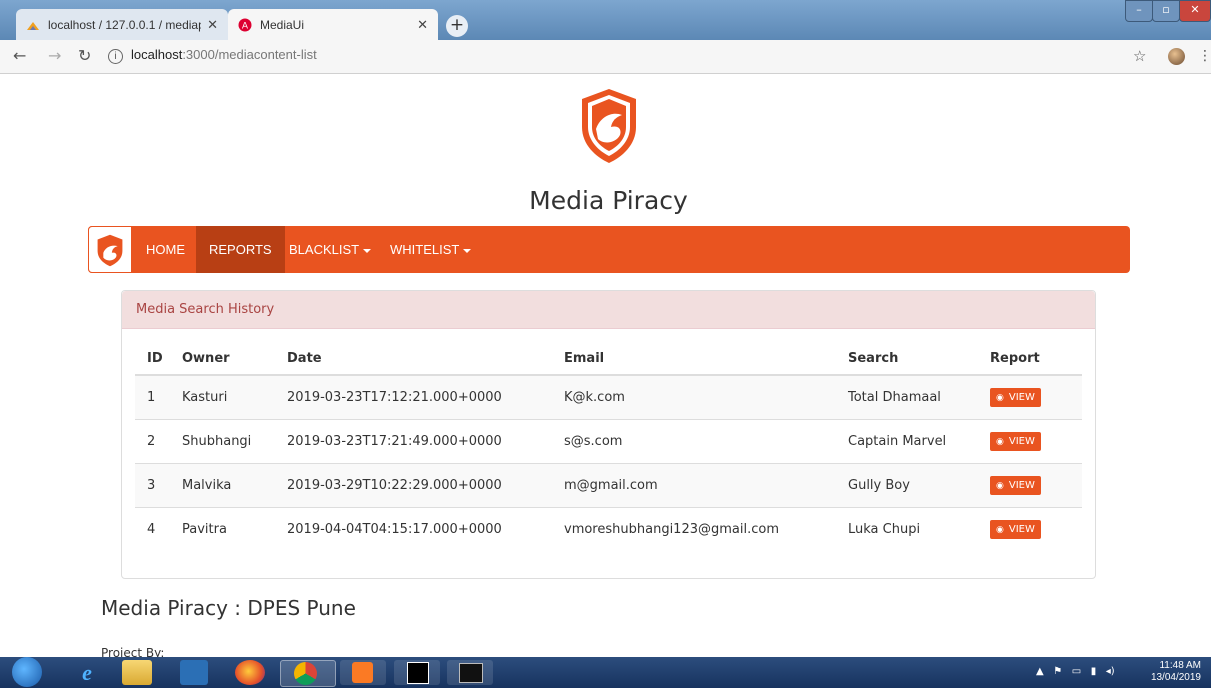 The image size is (1211, 688). Describe the element at coordinates (413, 529) in the screenshot. I see `cell-date: 2019-04-04T04:15:17.000+0000` at that location.